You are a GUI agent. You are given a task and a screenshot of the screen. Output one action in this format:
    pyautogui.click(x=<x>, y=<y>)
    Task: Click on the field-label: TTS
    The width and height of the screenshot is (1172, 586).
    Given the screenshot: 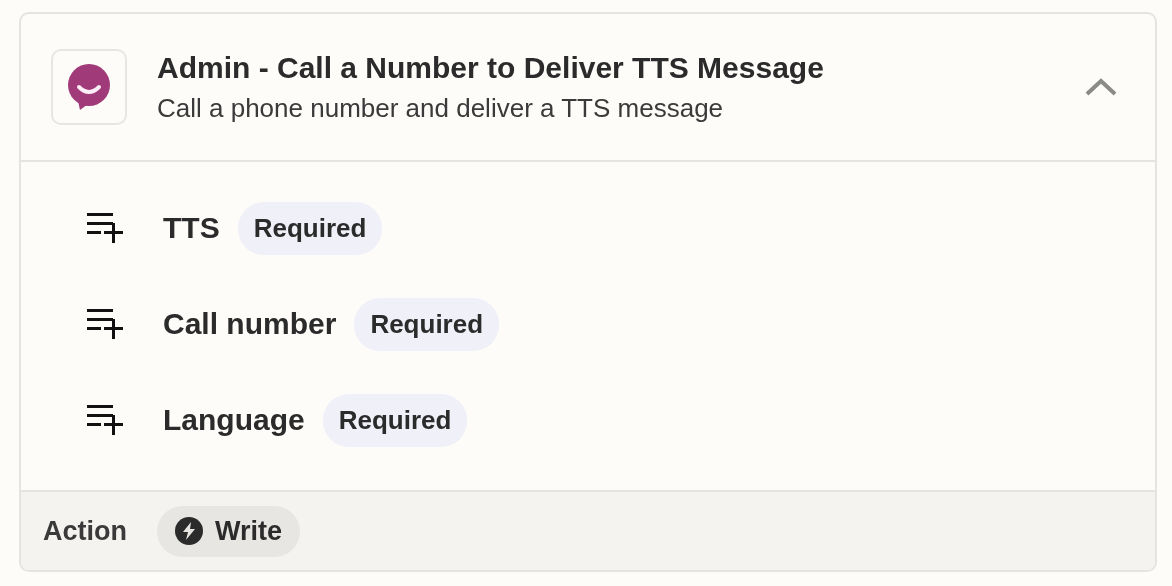 What is the action you would take?
    pyautogui.click(x=191, y=228)
    